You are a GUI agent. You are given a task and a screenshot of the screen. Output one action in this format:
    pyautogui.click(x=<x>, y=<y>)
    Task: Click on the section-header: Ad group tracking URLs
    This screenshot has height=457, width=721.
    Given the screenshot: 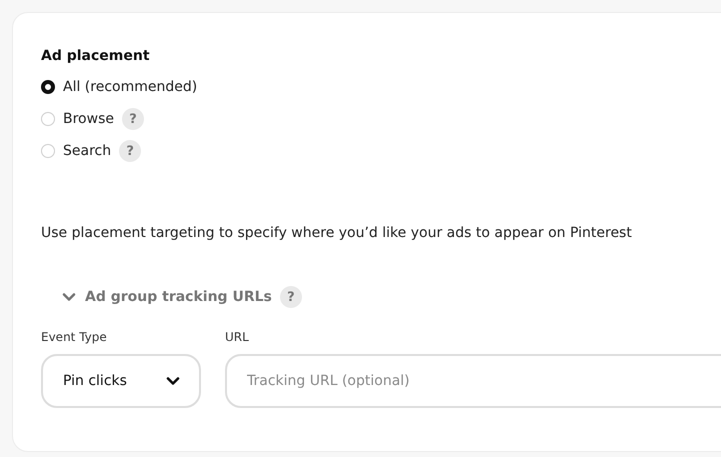 What is the action you would take?
    pyautogui.click(x=178, y=297)
    